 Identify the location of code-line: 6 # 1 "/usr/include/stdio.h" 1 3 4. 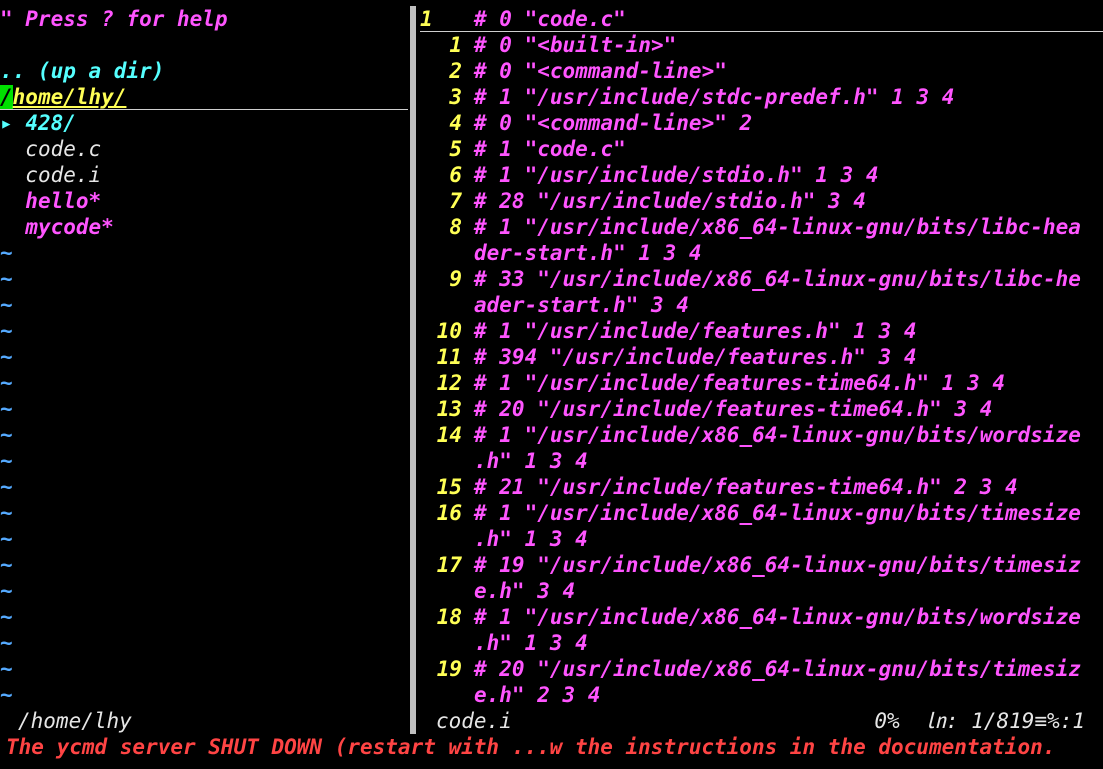
(761, 175).